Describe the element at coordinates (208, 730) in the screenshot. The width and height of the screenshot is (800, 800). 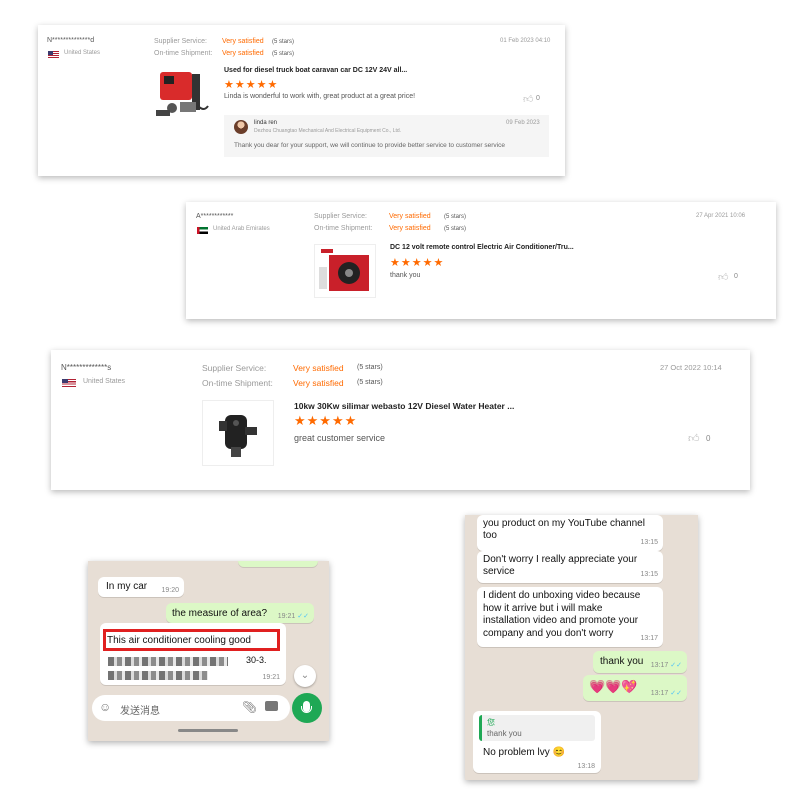
I see `home-indicator` at that location.